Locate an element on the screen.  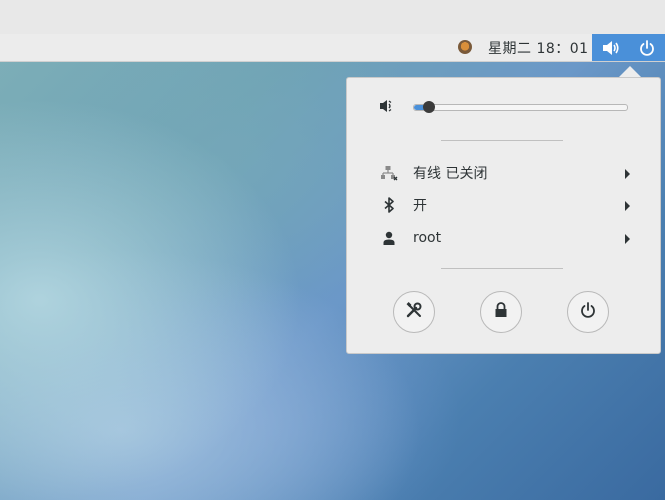
volume-low-icon is located at coordinates (387, 108).